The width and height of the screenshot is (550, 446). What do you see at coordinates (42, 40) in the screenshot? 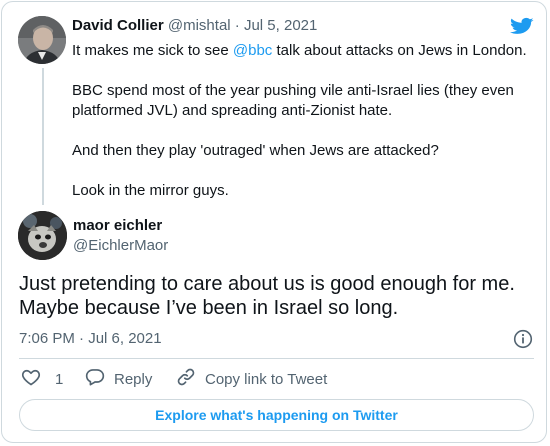
I see `quoted-author-avatar` at bounding box center [42, 40].